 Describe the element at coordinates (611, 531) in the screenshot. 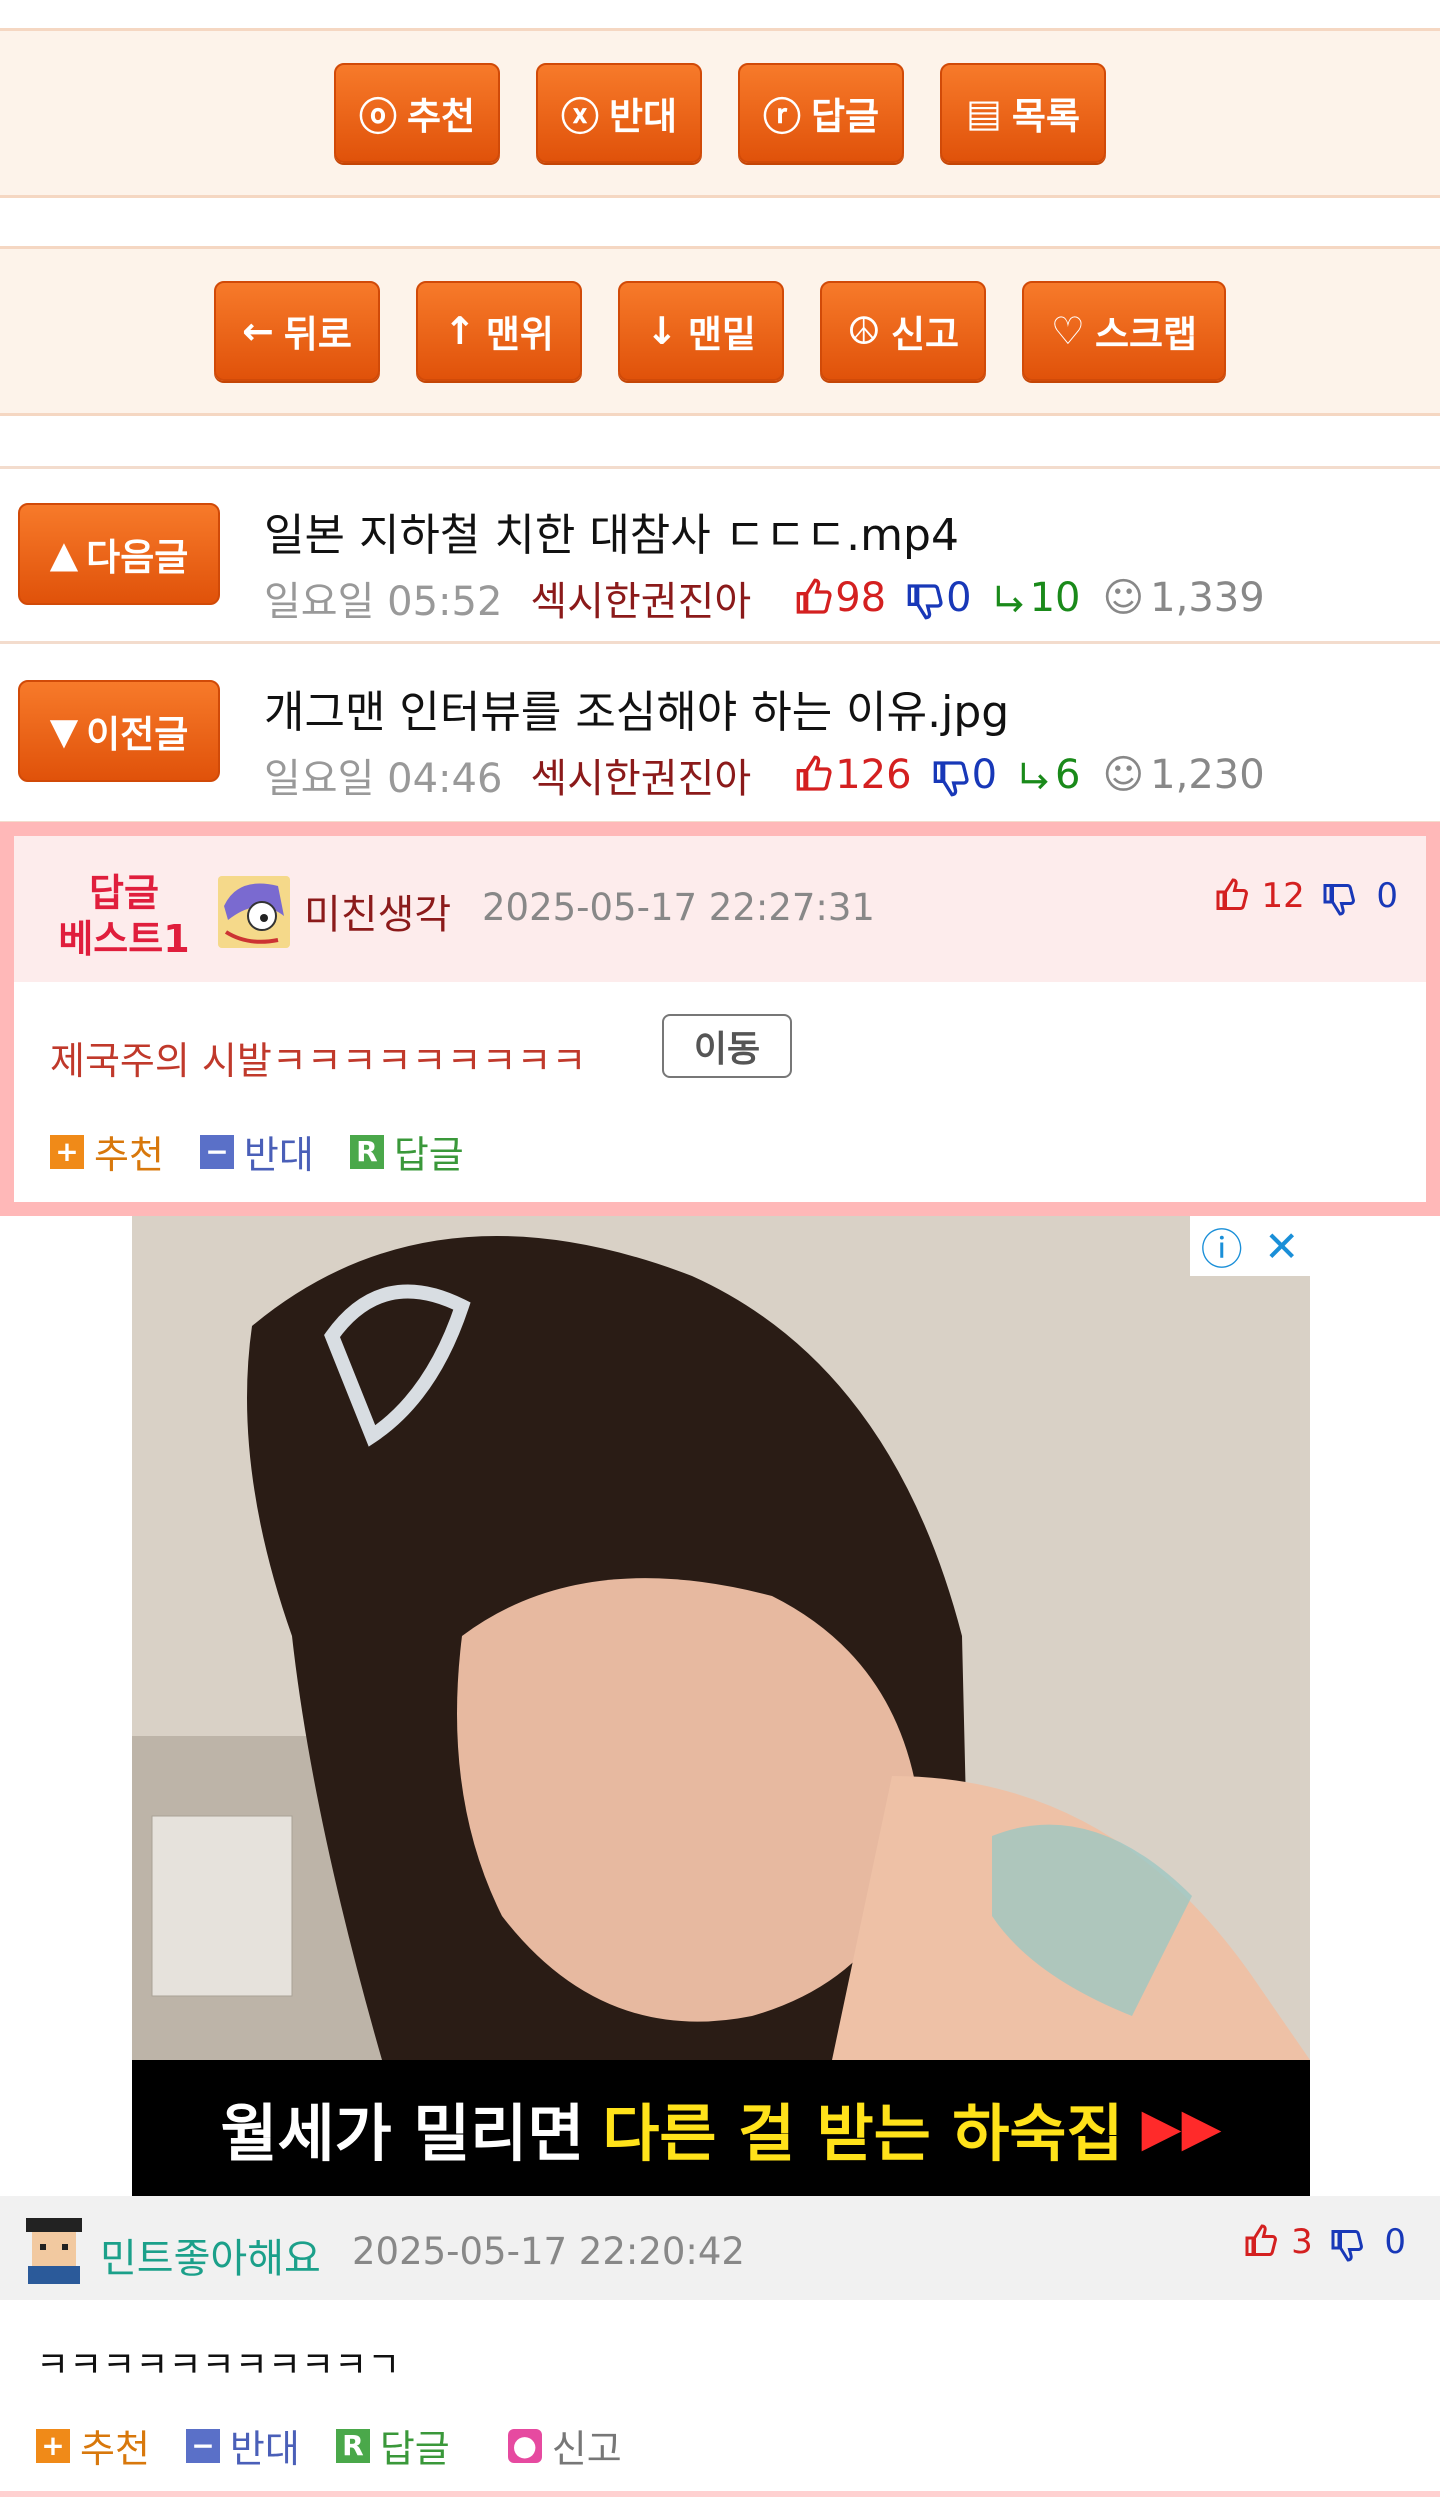

I see `next-post-title: 일본 지하철 치한 대참사 ㄷㄷㄷ.mp4` at that location.